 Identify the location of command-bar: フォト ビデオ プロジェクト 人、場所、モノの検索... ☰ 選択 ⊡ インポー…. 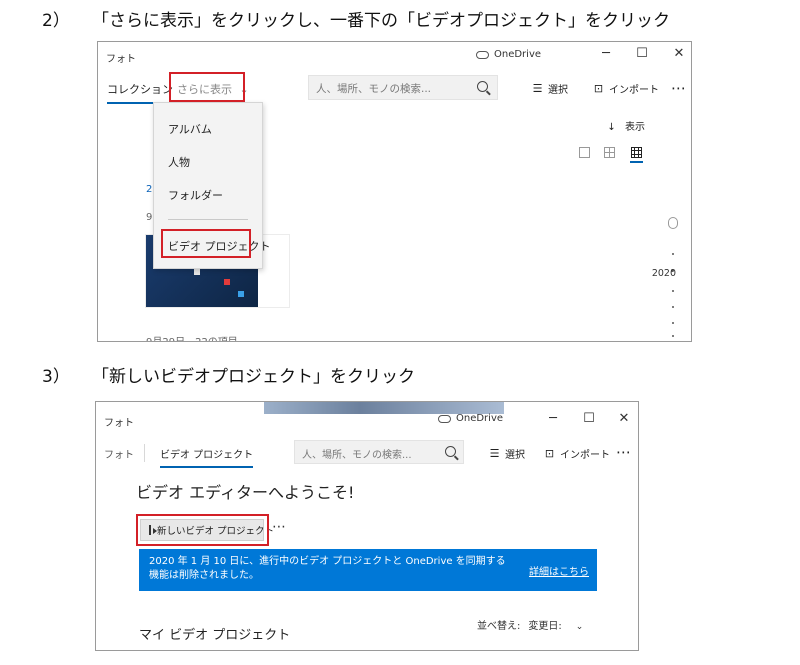
(367, 455).